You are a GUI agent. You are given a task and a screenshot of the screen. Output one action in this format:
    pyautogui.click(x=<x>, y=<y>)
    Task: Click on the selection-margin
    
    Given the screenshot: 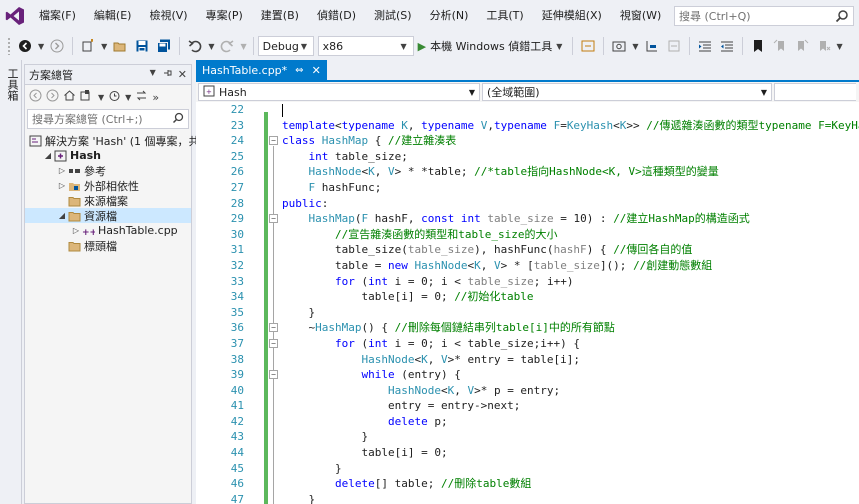 What is the action you would take?
    pyautogui.click(x=200, y=303)
    